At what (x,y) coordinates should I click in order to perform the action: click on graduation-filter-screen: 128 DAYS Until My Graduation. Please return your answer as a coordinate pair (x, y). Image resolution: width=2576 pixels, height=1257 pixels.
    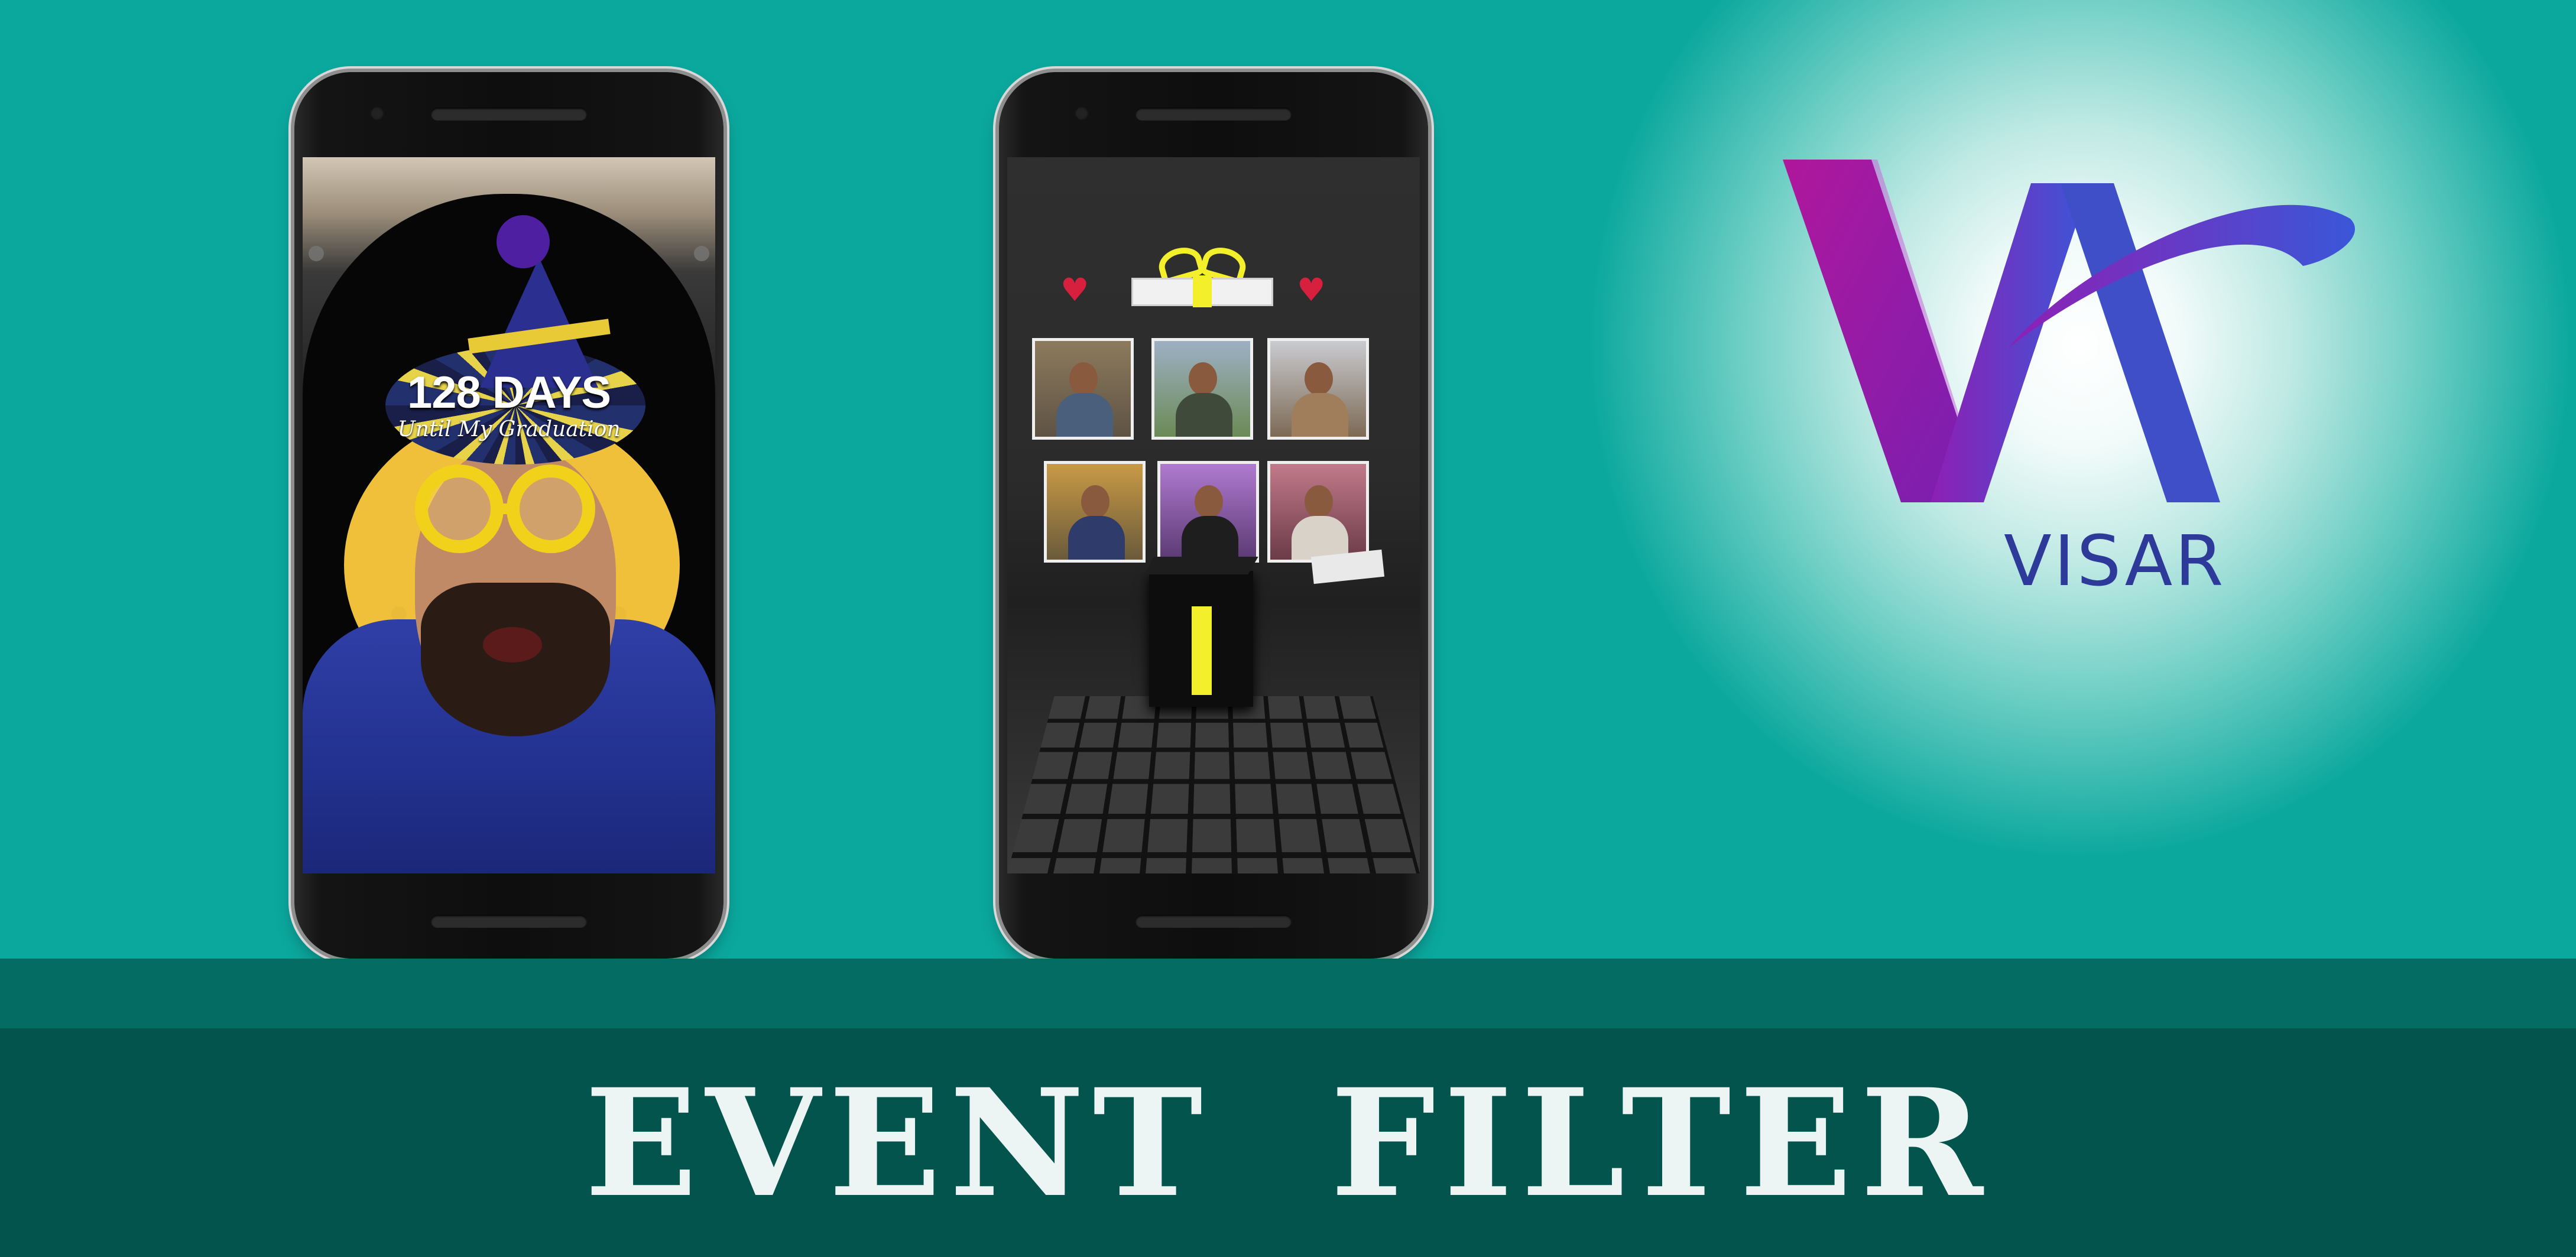
    Looking at the image, I should click on (509, 515).